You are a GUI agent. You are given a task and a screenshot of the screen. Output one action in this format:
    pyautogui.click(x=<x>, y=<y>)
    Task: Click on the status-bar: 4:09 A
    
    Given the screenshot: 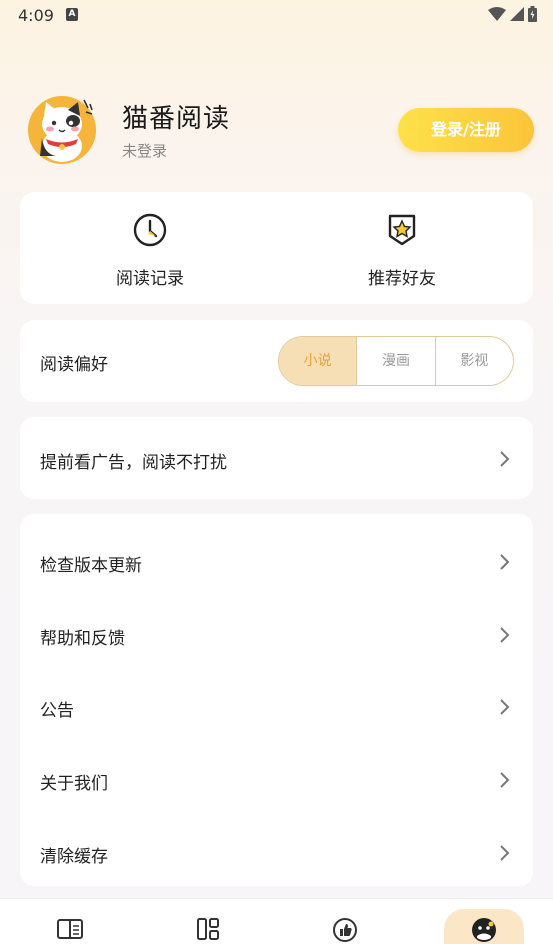 What is the action you would take?
    pyautogui.click(x=276, y=16)
    